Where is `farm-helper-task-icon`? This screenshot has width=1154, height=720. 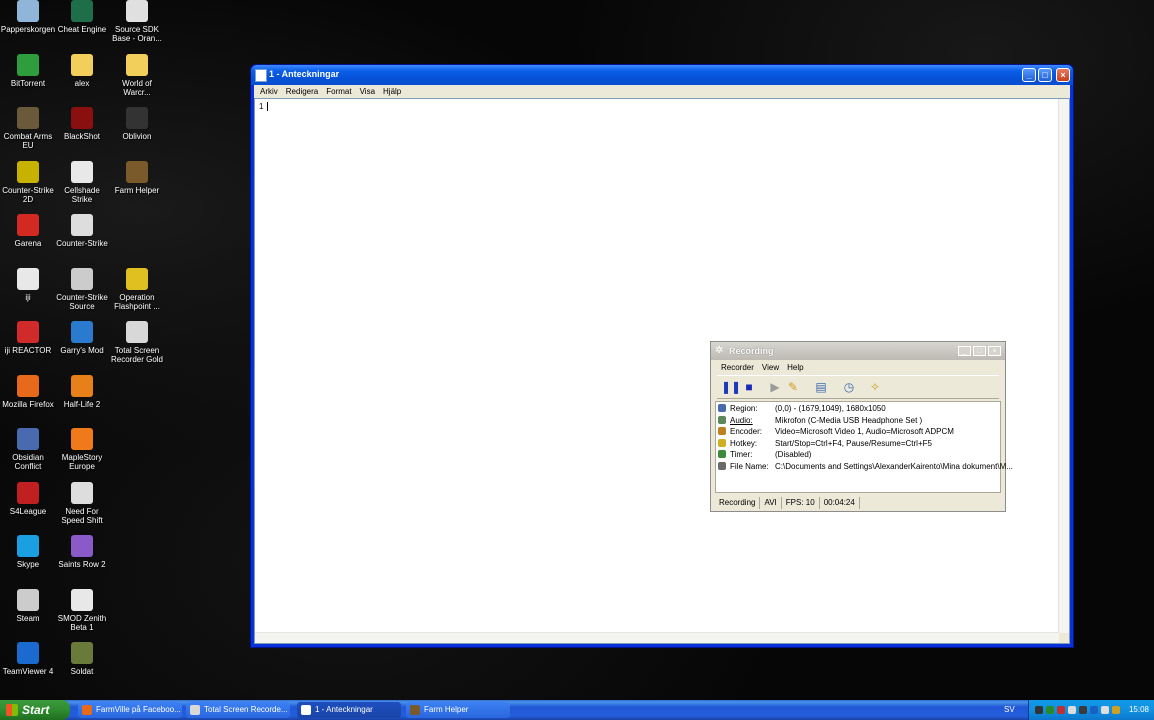
farm-helper-task-icon is located at coordinates (415, 710).